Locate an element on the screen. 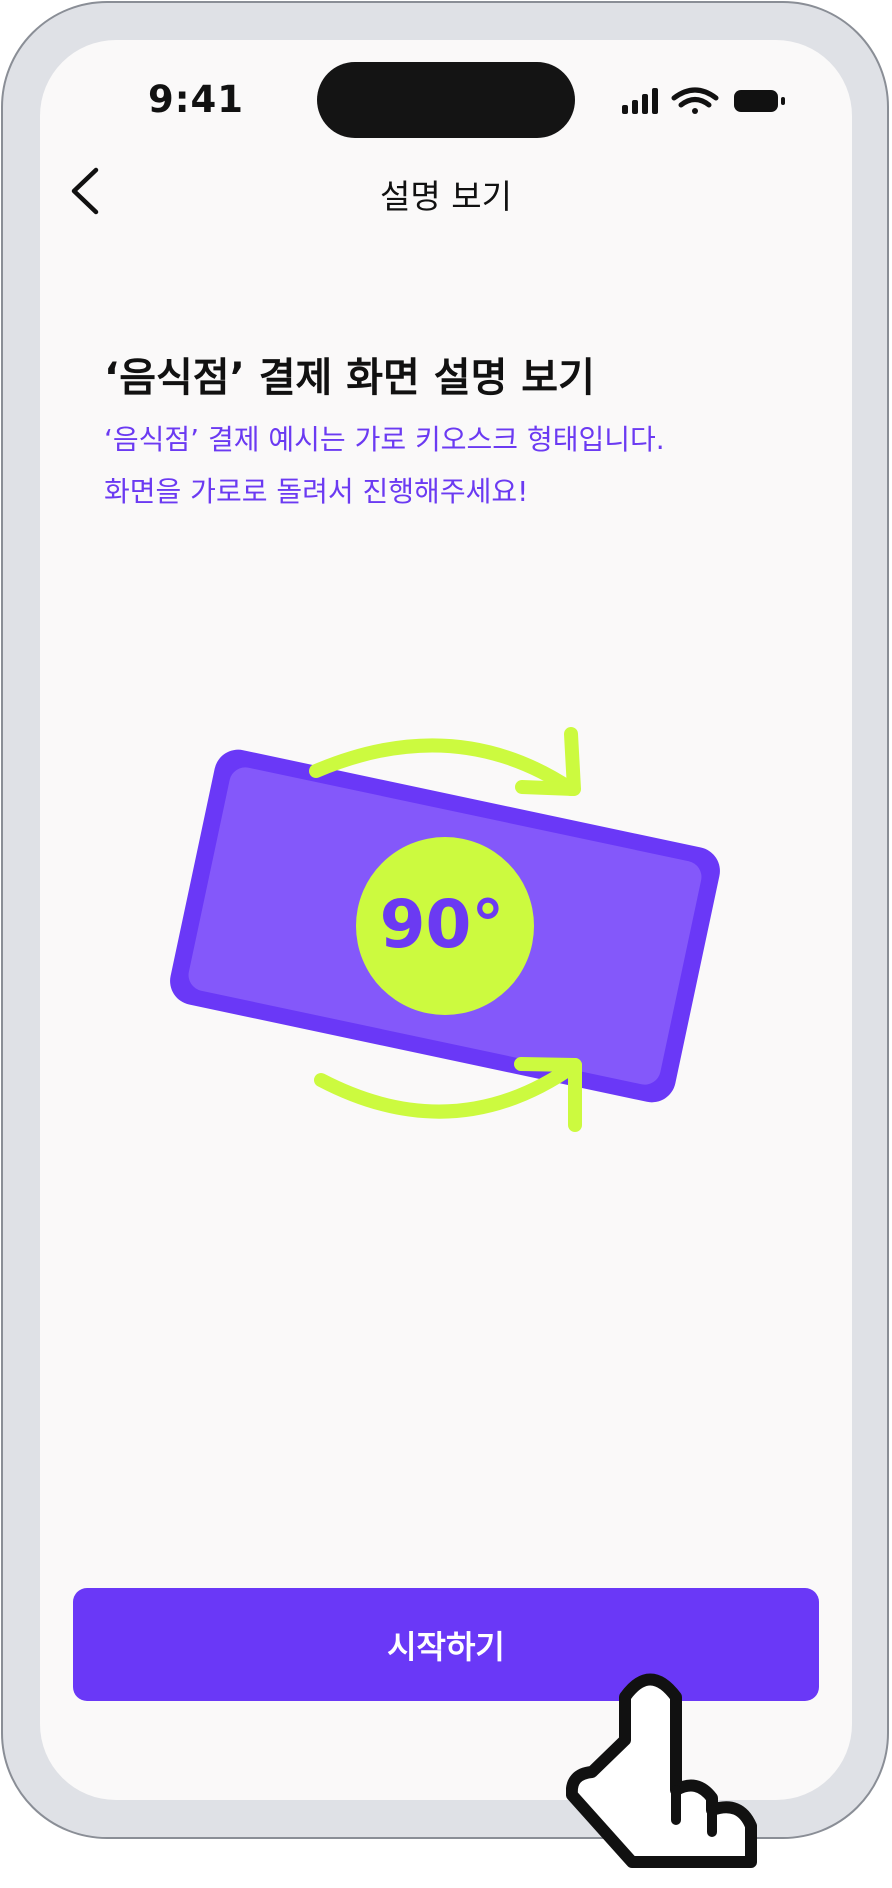 The width and height of the screenshot is (892, 1888). page-heading: ‘음식점’ 결제 화면 설명 보기 is located at coordinates (349, 378).